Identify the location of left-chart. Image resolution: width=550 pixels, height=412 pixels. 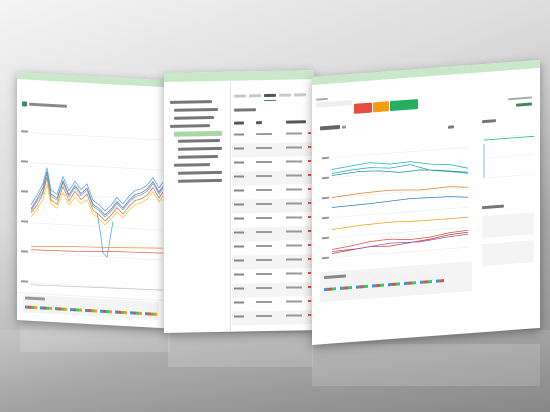
(92, 210).